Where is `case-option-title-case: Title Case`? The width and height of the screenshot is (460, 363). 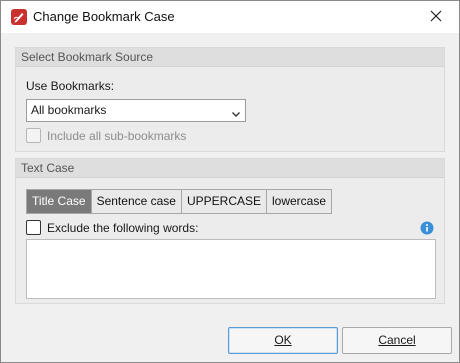
case-option-title-case: Title Case is located at coordinates (59, 201).